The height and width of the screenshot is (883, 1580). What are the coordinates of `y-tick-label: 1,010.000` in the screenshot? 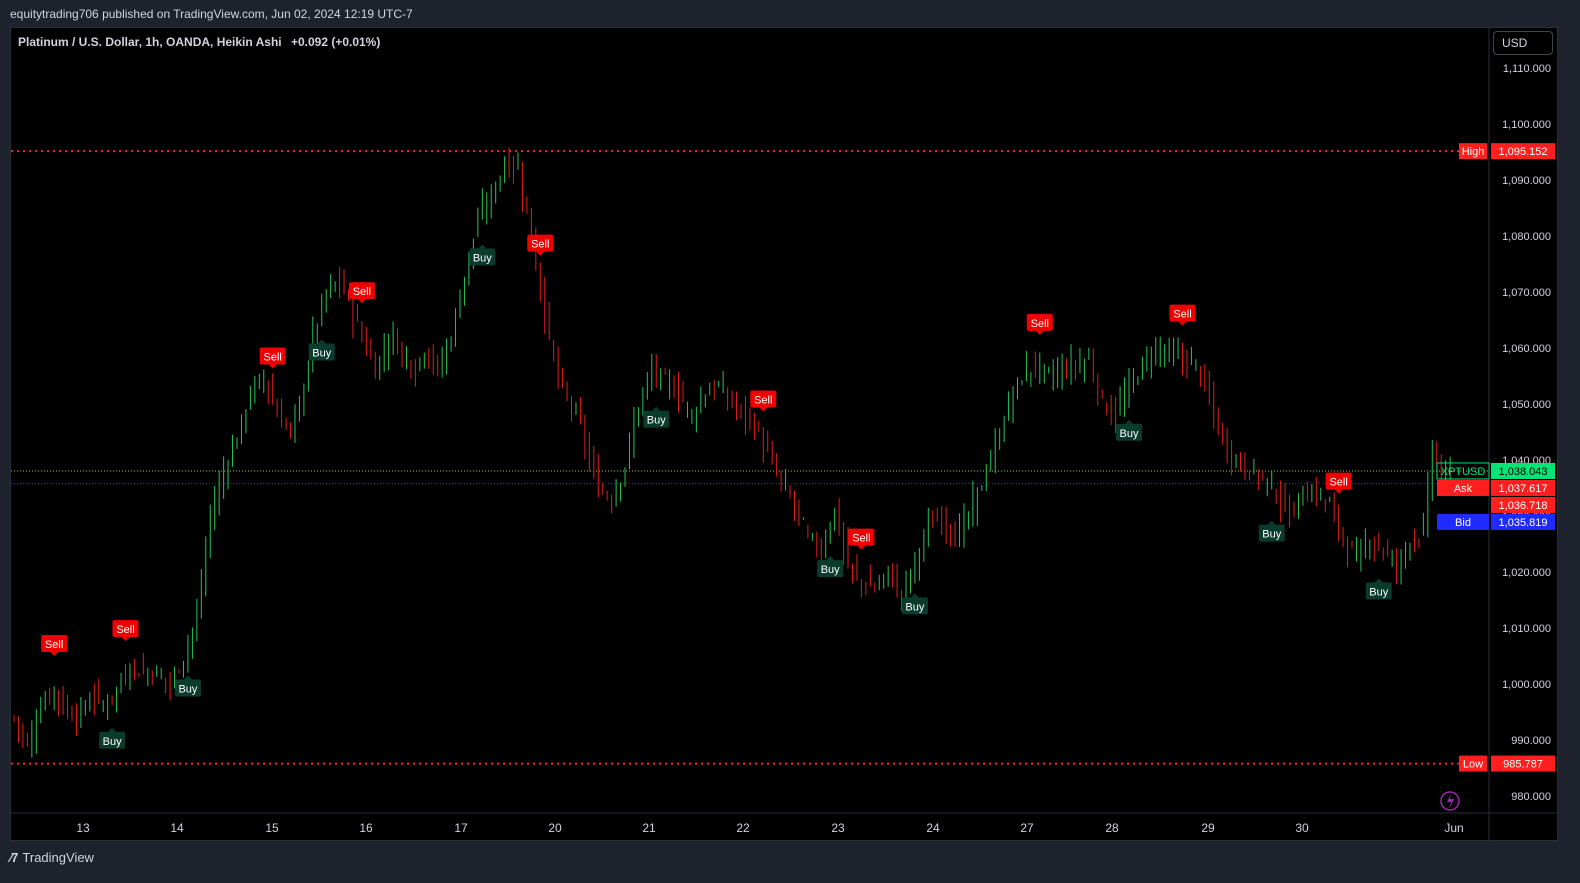 It's located at (1526, 629).